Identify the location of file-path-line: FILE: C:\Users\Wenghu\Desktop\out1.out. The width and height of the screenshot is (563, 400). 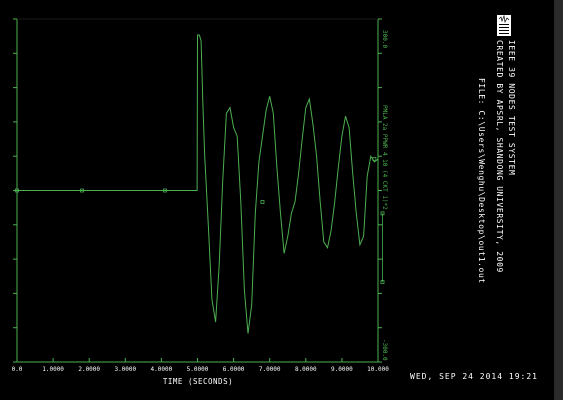
(481, 181).